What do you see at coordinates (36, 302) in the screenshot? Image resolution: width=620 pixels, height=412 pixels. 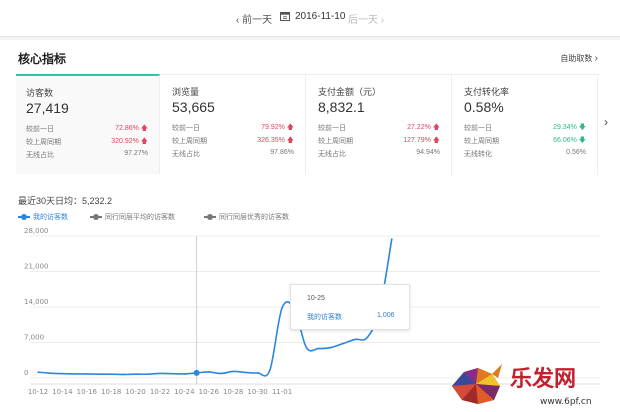 I see `y-tick-label: 14,000` at bounding box center [36, 302].